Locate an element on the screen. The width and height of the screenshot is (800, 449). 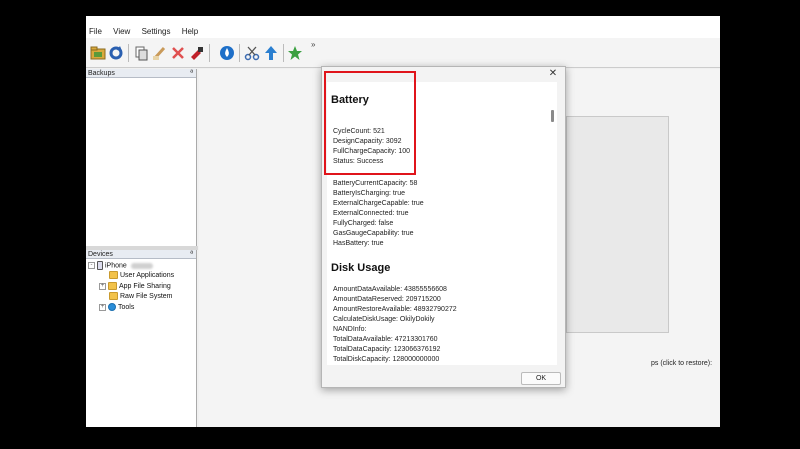
info-line: AmountRestoreAvailable: 48932790272 is located at coordinates (395, 309).